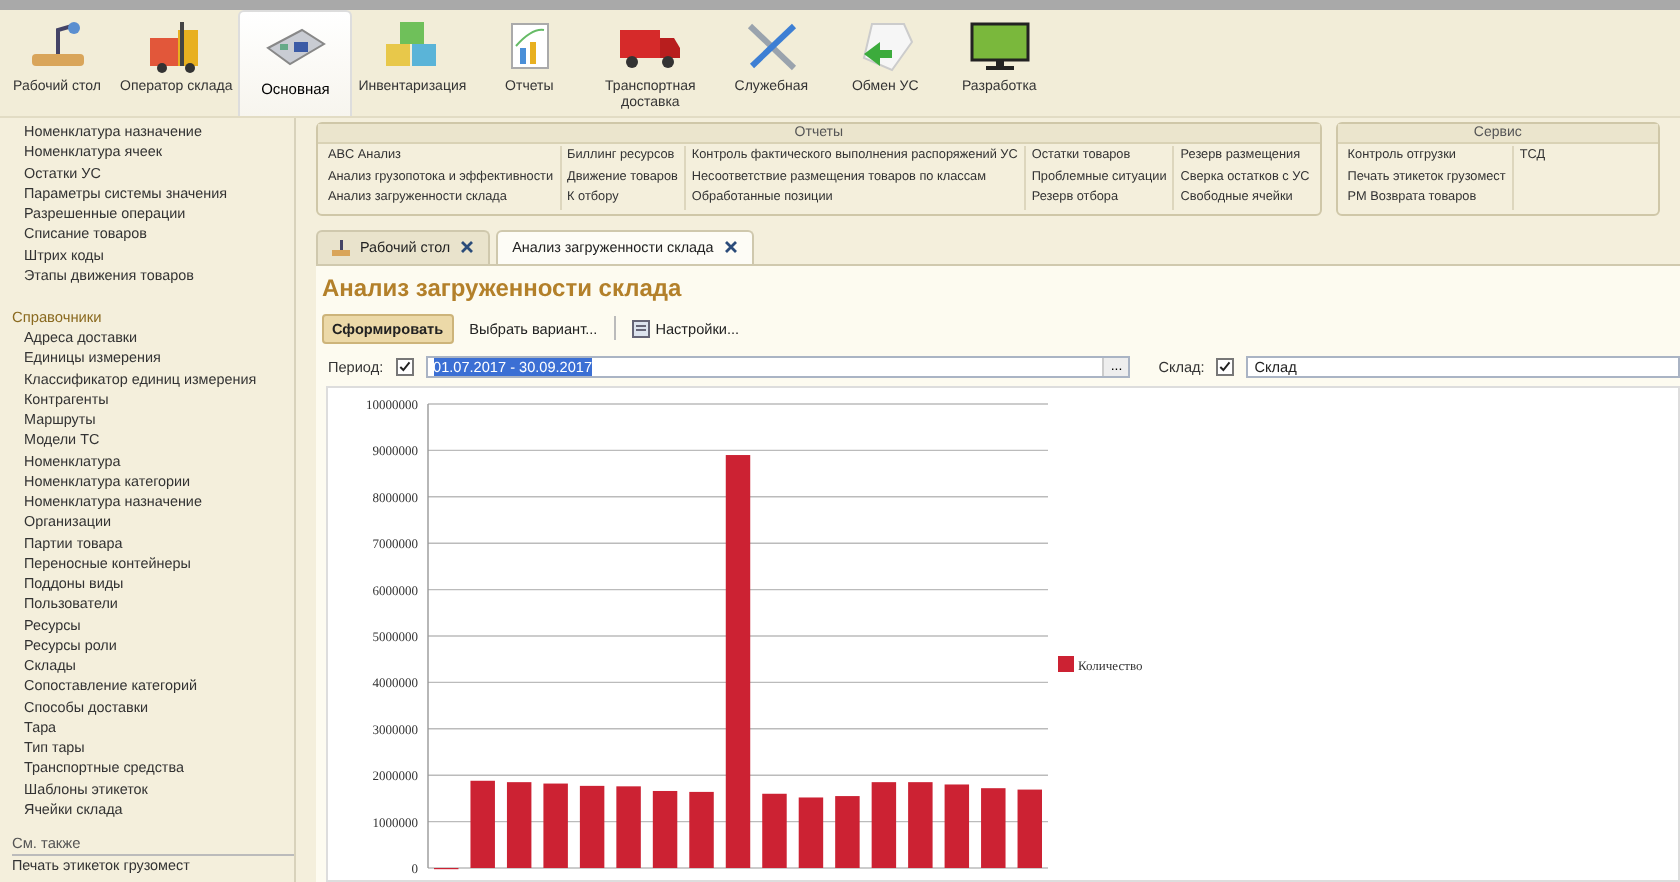 The width and height of the screenshot is (1680, 882). Describe the element at coordinates (999, 46) in the screenshot. I see `monitor-icon` at that location.